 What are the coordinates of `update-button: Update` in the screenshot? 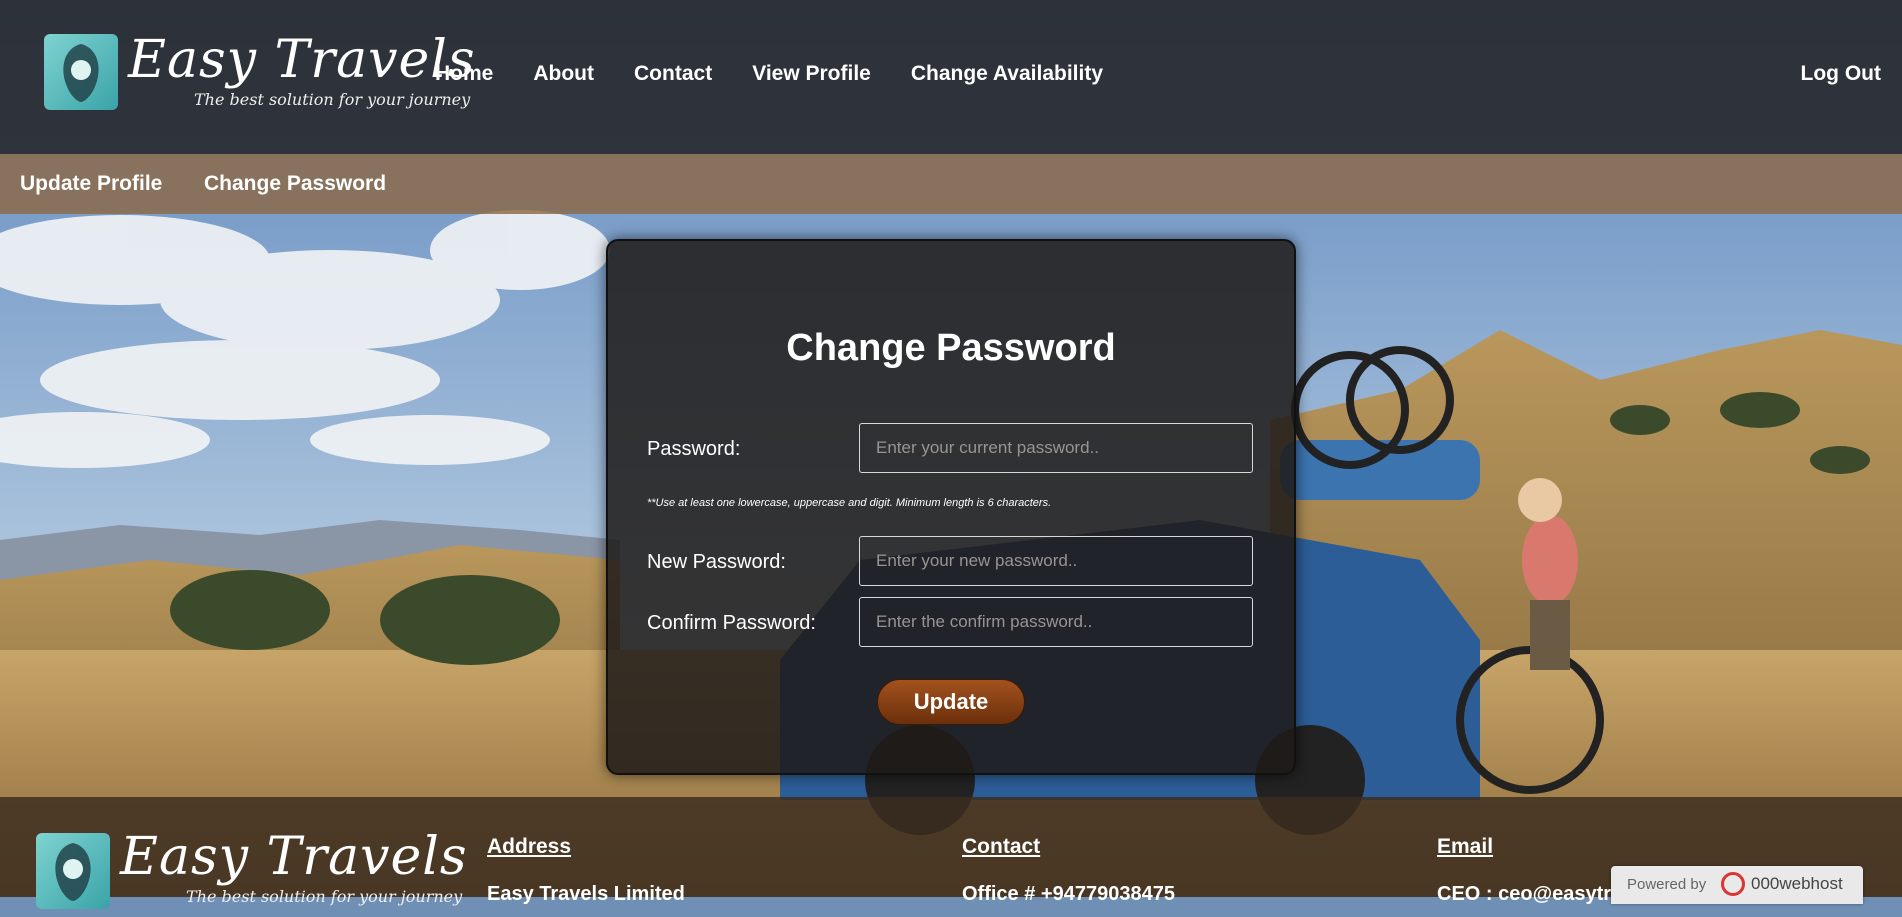 It's located at (951, 702).